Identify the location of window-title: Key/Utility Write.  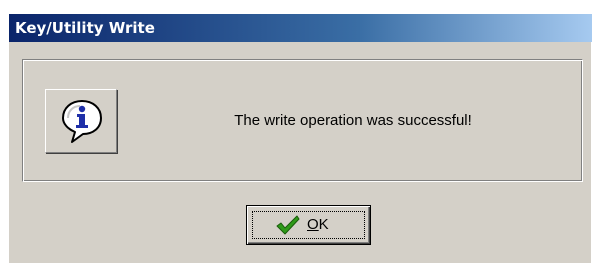
(85, 28).